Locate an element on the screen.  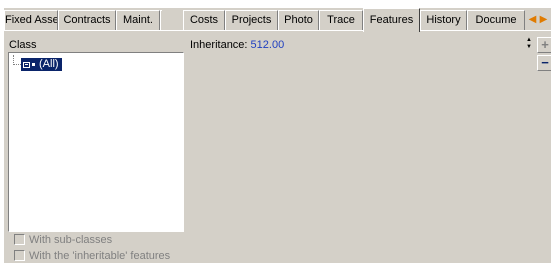
with-subclasses-checkbox: With sub-classes is located at coordinates (63, 239).